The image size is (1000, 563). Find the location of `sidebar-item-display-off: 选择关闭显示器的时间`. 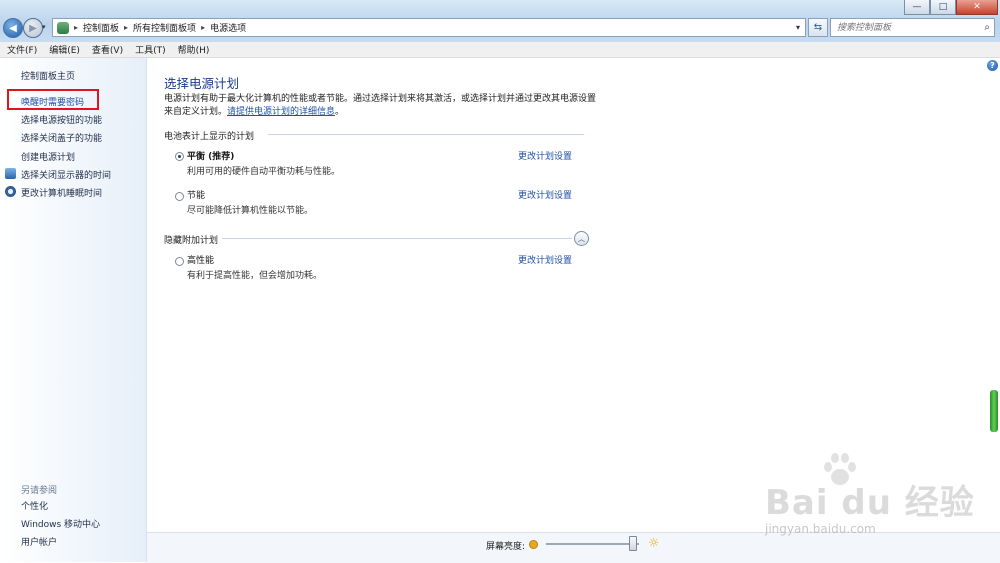

sidebar-item-display-off: 选择关闭显示器的时间 is located at coordinates (66, 174).